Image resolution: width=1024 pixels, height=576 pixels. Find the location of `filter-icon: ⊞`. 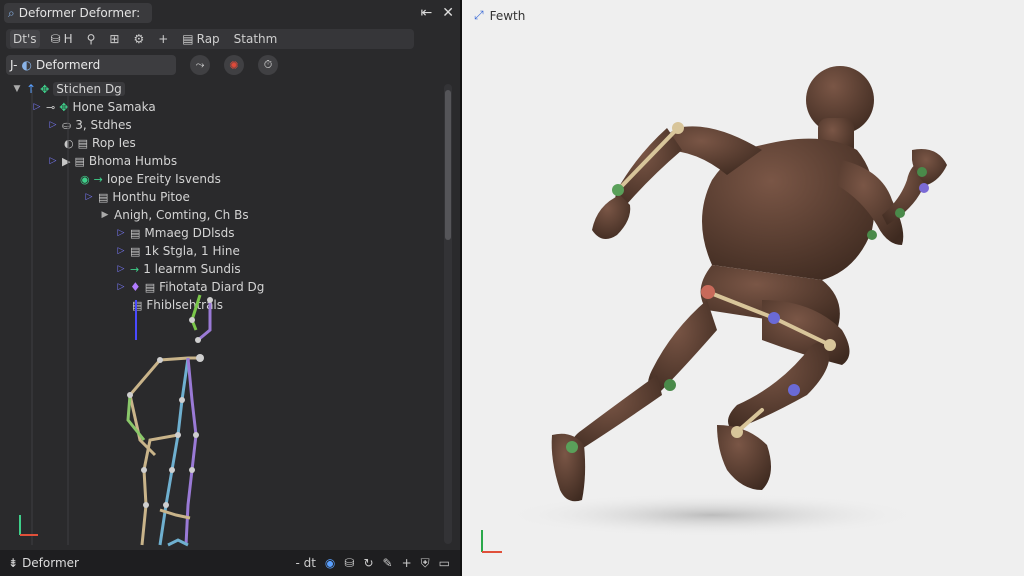

filter-icon: ⊞ is located at coordinates (114, 39).